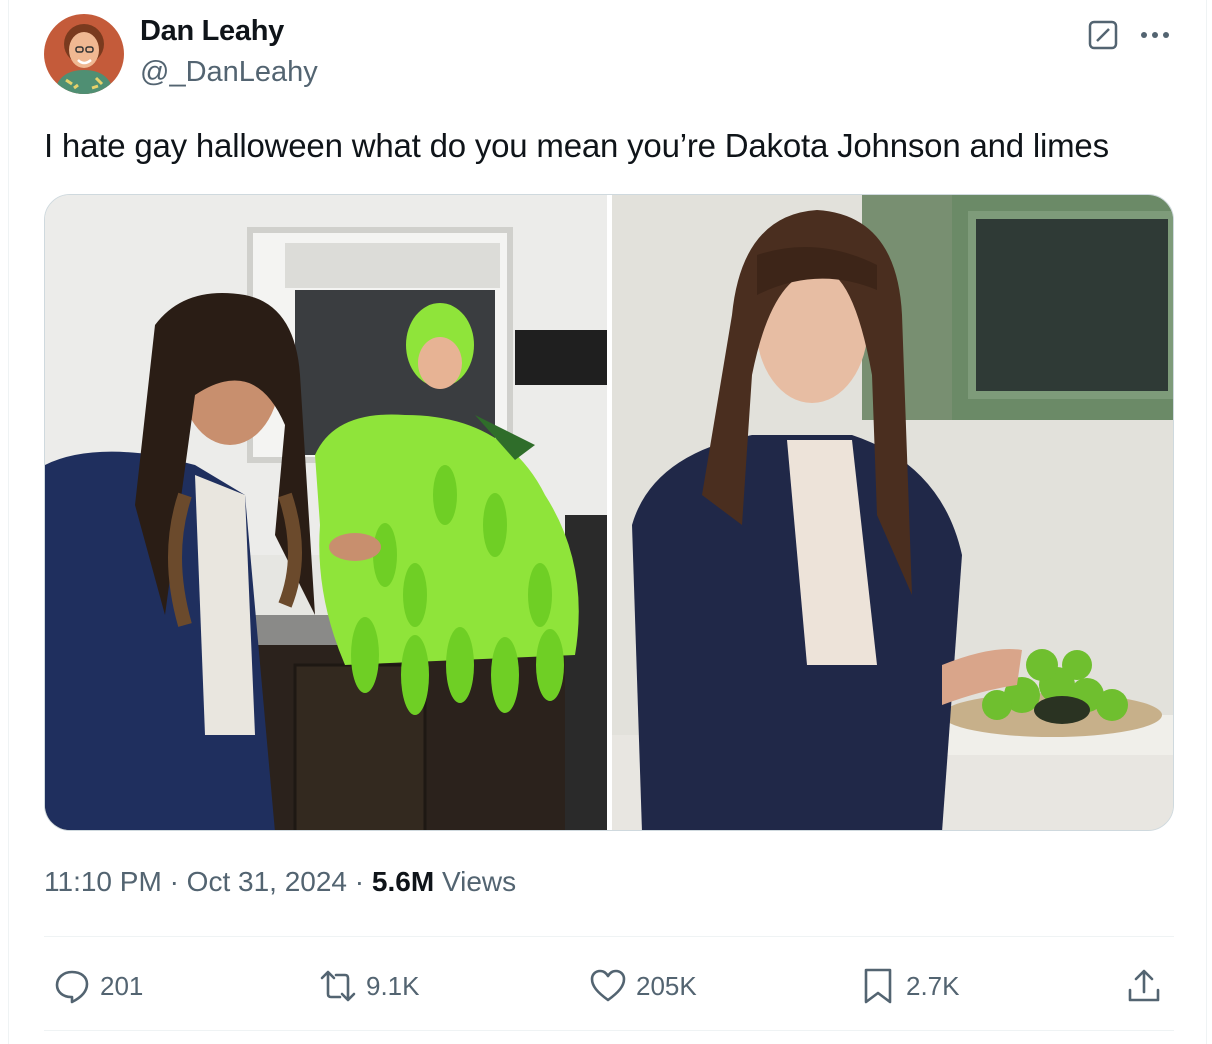 This screenshot has width=1212, height=1044. I want to click on like-button: 205K, so click(642, 986).